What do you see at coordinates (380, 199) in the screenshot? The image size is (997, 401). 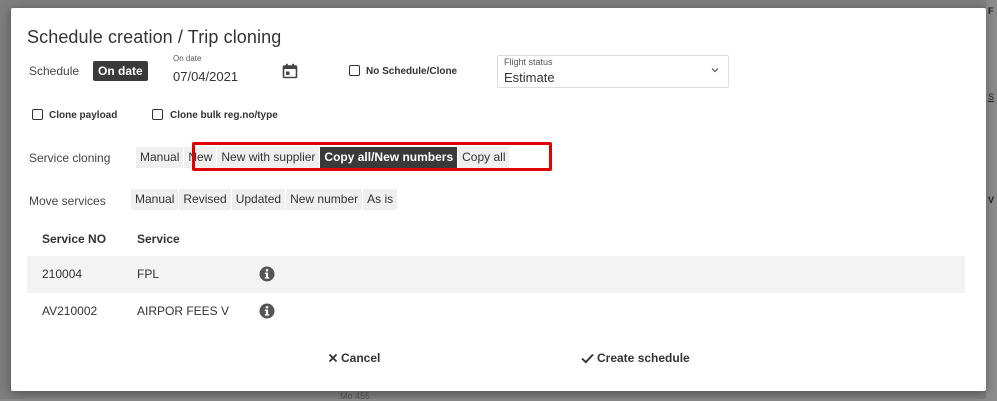 I see `move-services-as-is: As is` at bounding box center [380, 199].